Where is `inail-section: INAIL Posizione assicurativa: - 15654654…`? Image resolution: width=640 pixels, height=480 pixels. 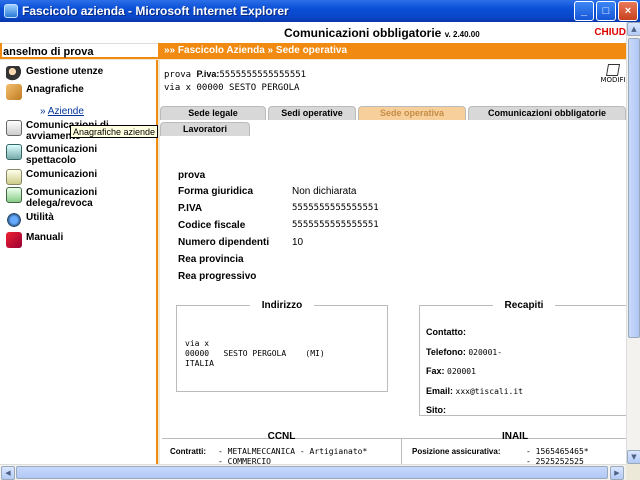
inail-section: INAIL Posizione assicurativa: - 15654654… is located at coordinates (515, 447).